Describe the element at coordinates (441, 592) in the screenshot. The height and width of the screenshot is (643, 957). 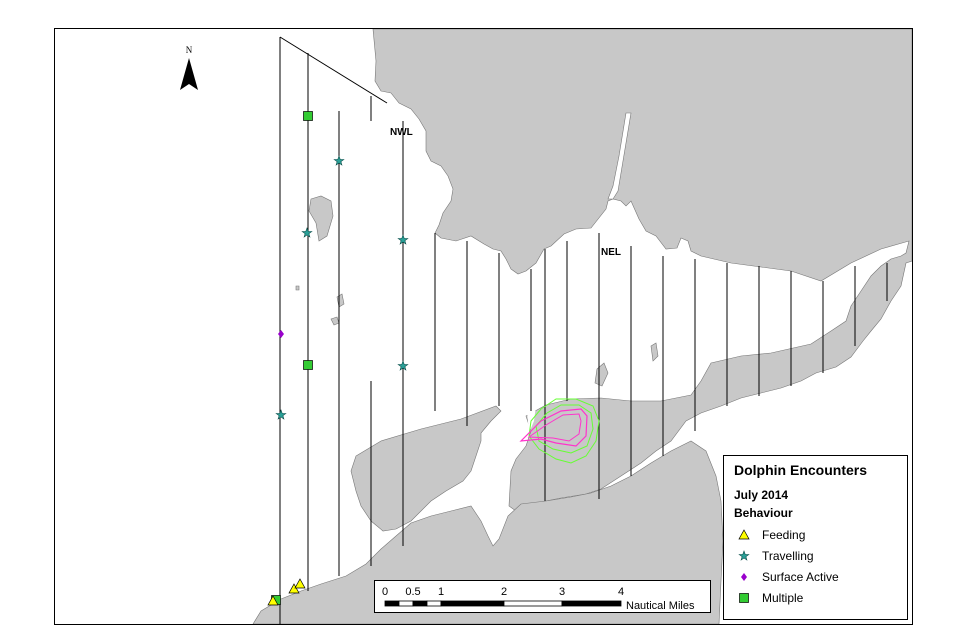
I see `scale-tick-label: 1` at that location.